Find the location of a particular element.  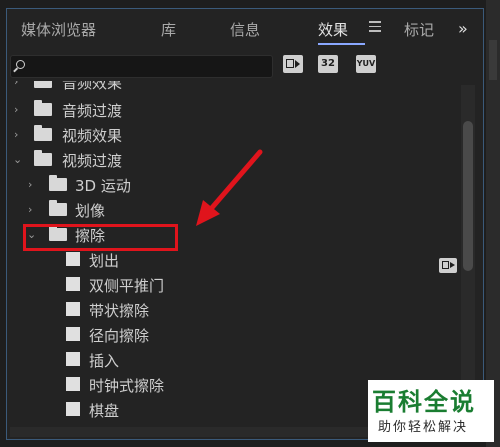

watermark-logo: 百科全说 助你轻松解决 is located at coordinates (431, 411).